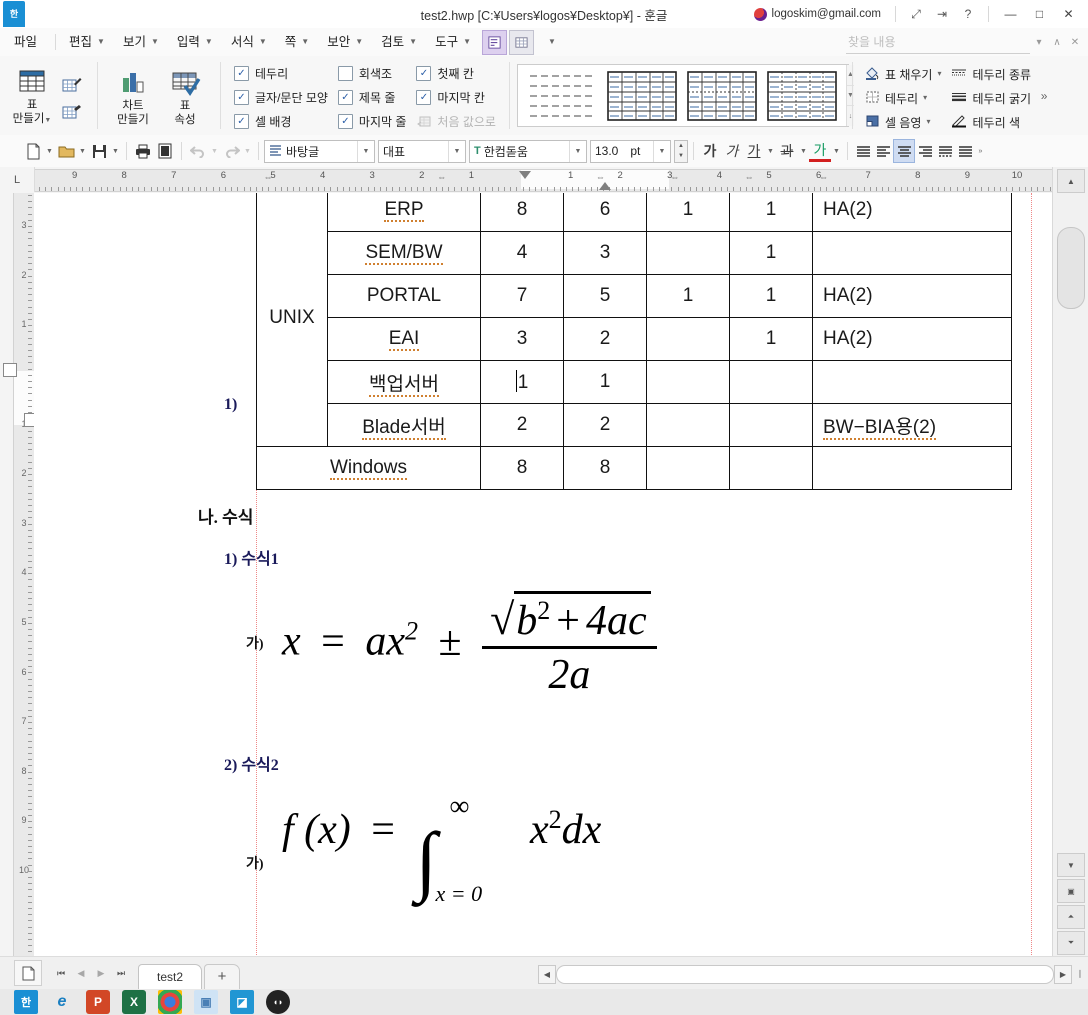 The height and width of the screenshot is (1015, 1088). Describe the element at coordinates (1075, 42) in the screenshot. I see `search-close-icon: ✕` at that location.